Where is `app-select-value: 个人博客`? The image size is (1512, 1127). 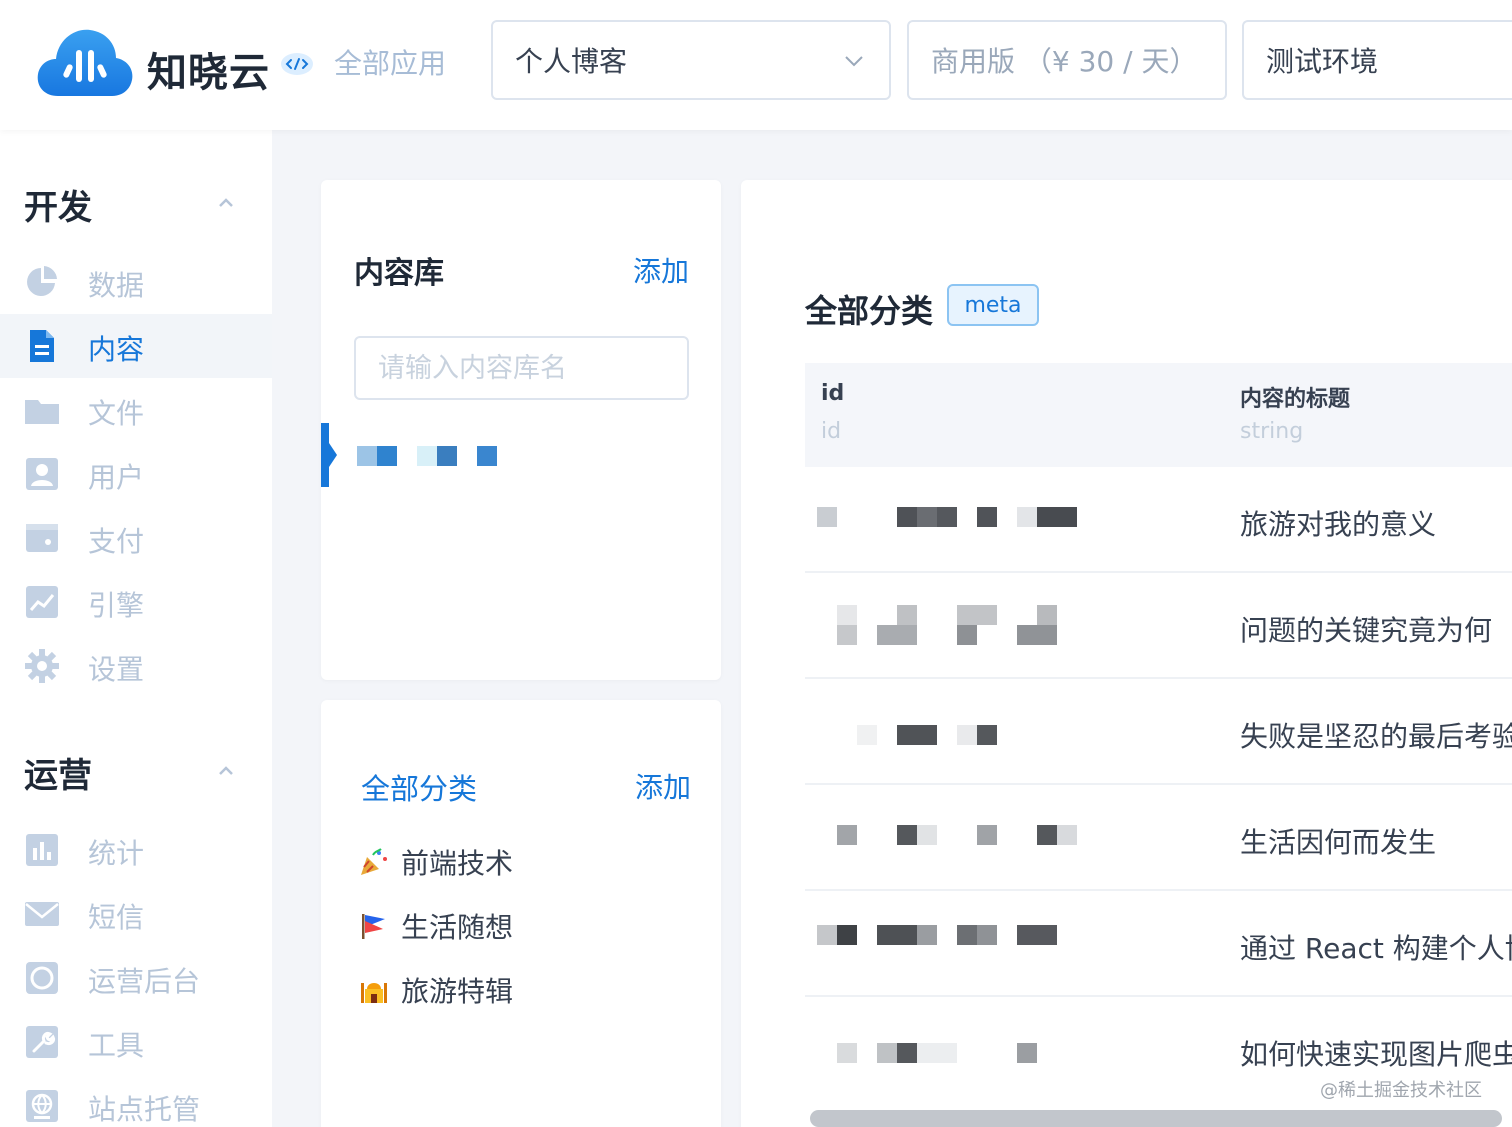
app-select-value: 个人博客 is located at coordinates (571, 61).